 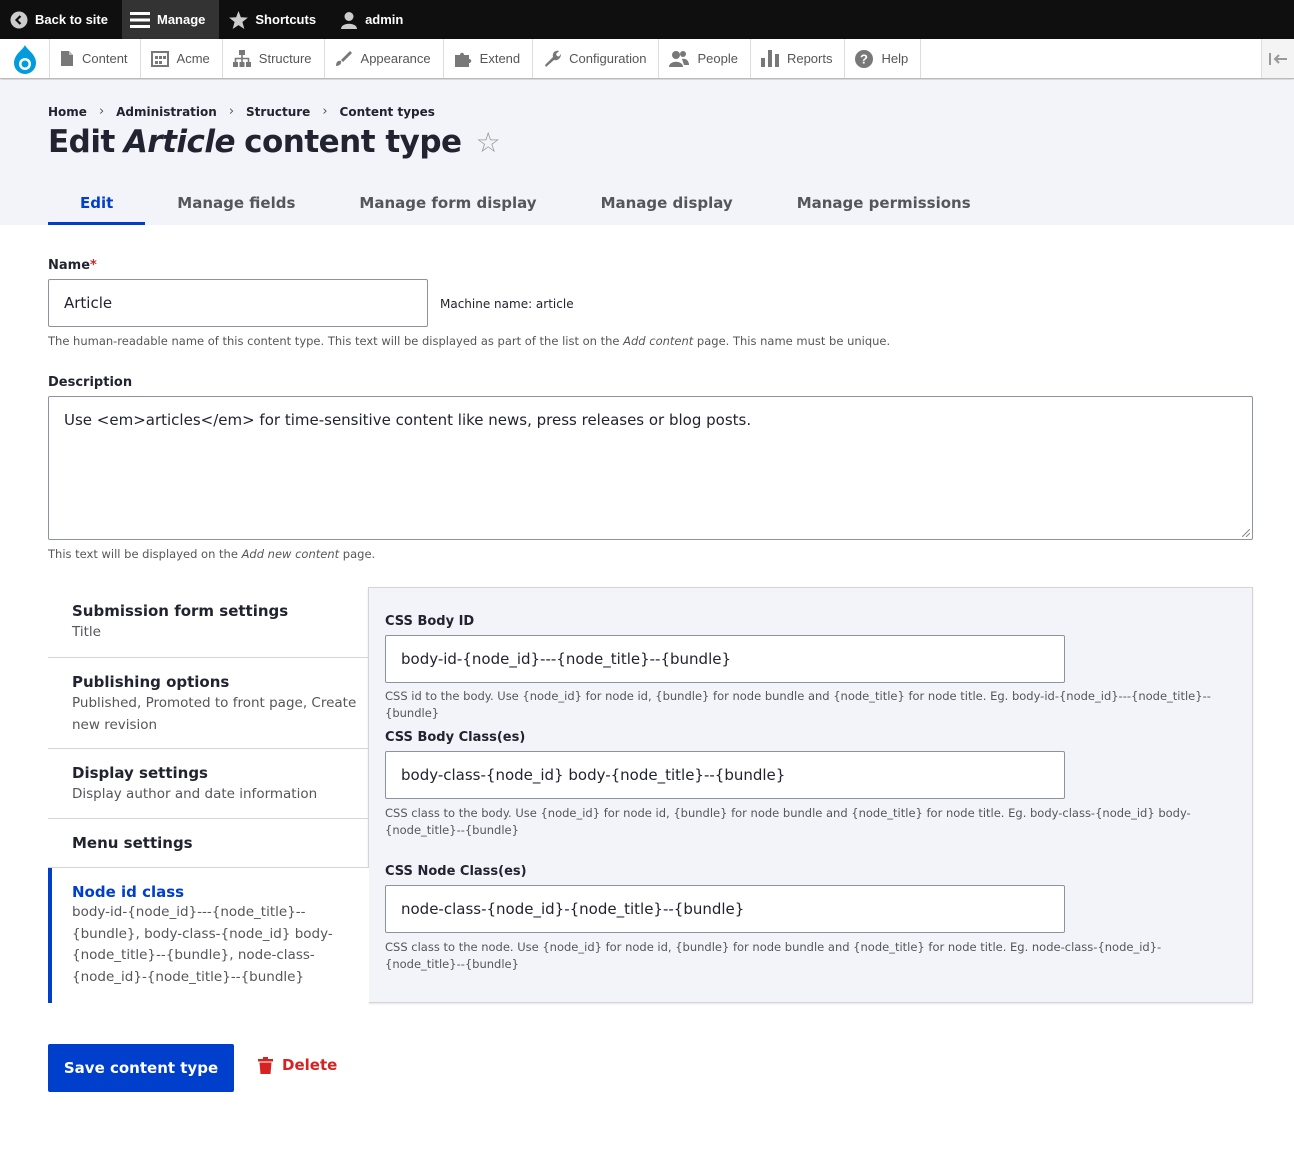 I want to click on tray-item-structure: Structure, so click(x=274, y=58).